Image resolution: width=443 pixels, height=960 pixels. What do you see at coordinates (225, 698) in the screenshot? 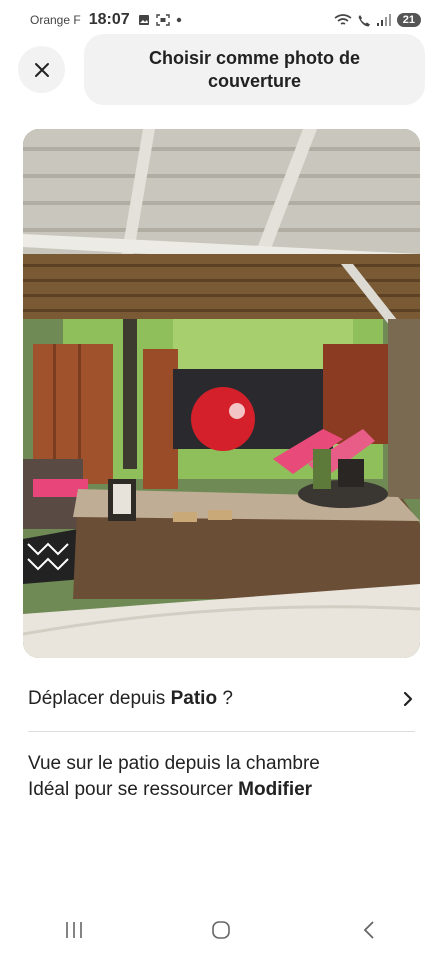
I see `move-suffix: ?` at bounding box center [225, 698].